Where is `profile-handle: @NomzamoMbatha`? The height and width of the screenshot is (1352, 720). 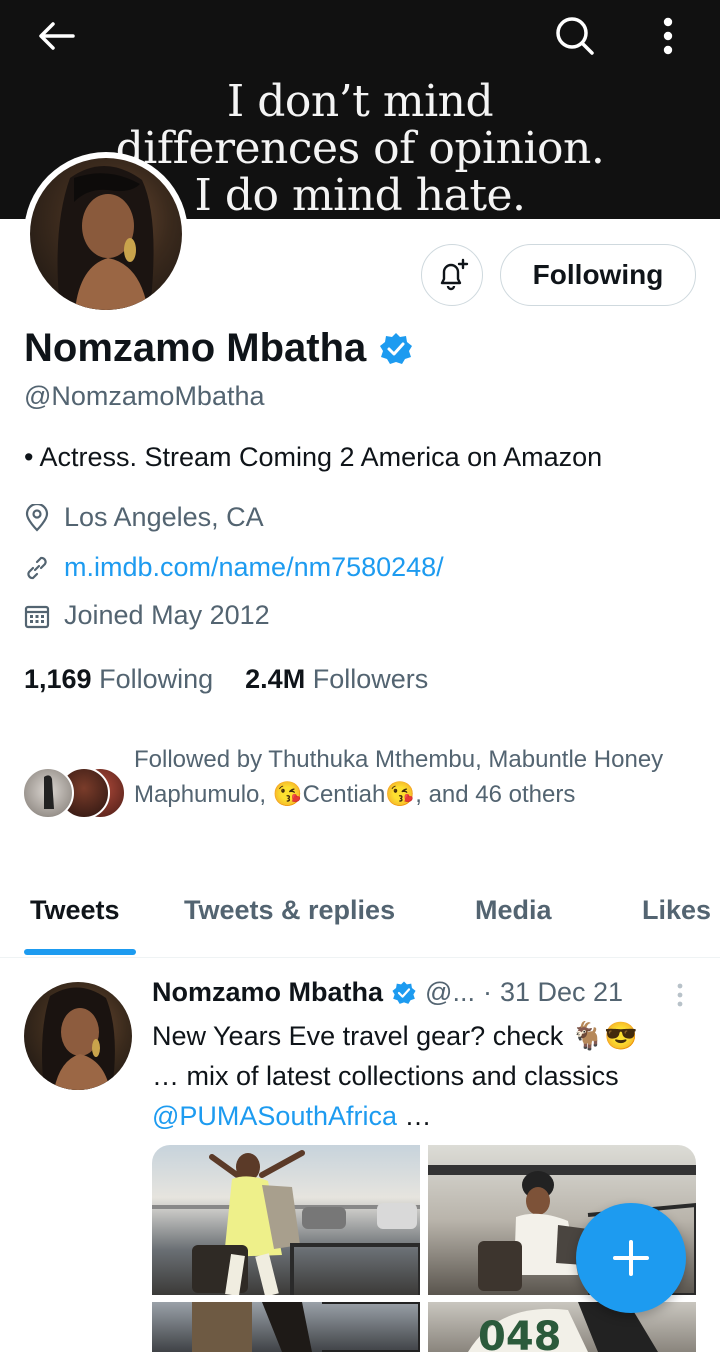 profile-handle: @NomzamoMbatha is located at coordinates (144, 396).